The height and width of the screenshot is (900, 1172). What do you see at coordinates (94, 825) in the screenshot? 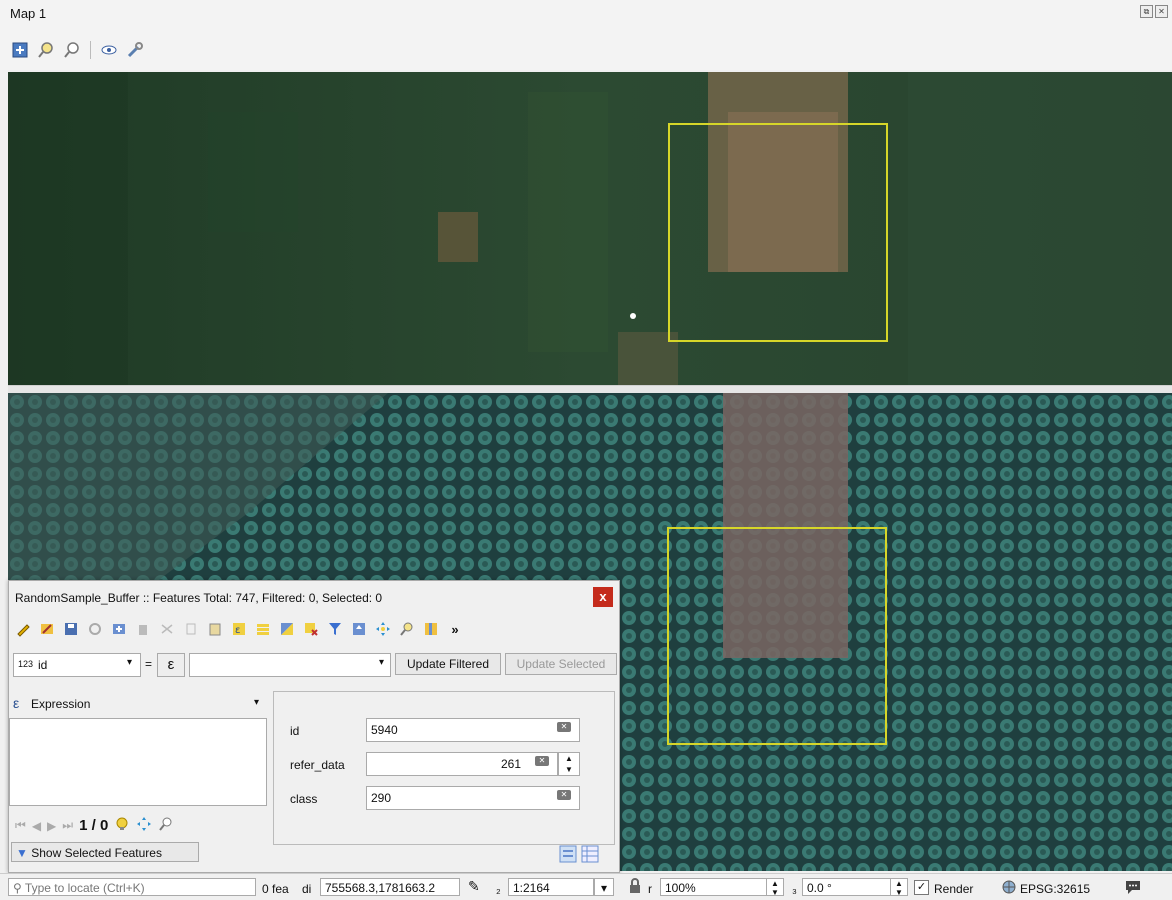
I see `navigation-bar: ⏮ ◀ ▶ ⏭ 1 / 0` at bounding box center [94, 825].